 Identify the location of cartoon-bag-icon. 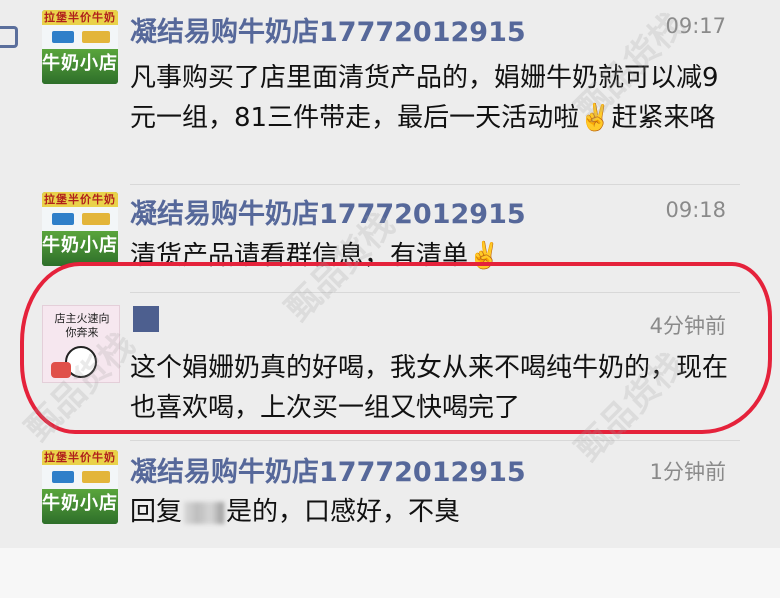
(61, 370).